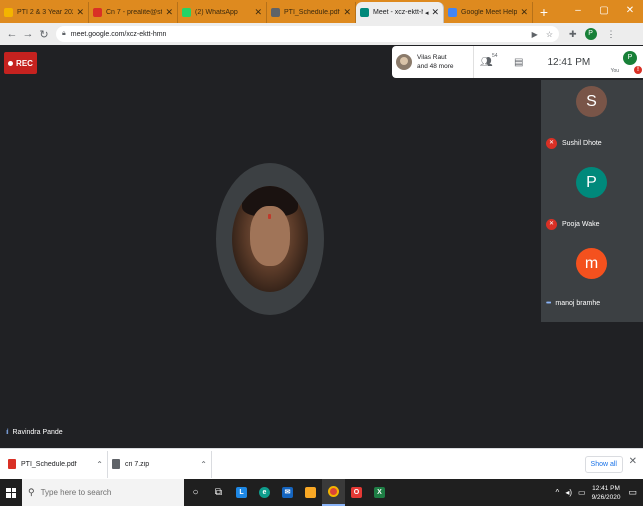 Image resolution: width=643 pixels, height=506 pixels. I want to click on presenter-tile: Vilas Raut and 48 more, so click(432, 62).